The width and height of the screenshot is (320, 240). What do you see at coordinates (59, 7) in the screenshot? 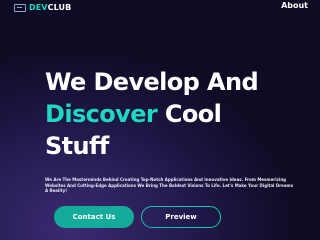
I see `logo-text-club: CLUB` at bounding box center [59, 7].